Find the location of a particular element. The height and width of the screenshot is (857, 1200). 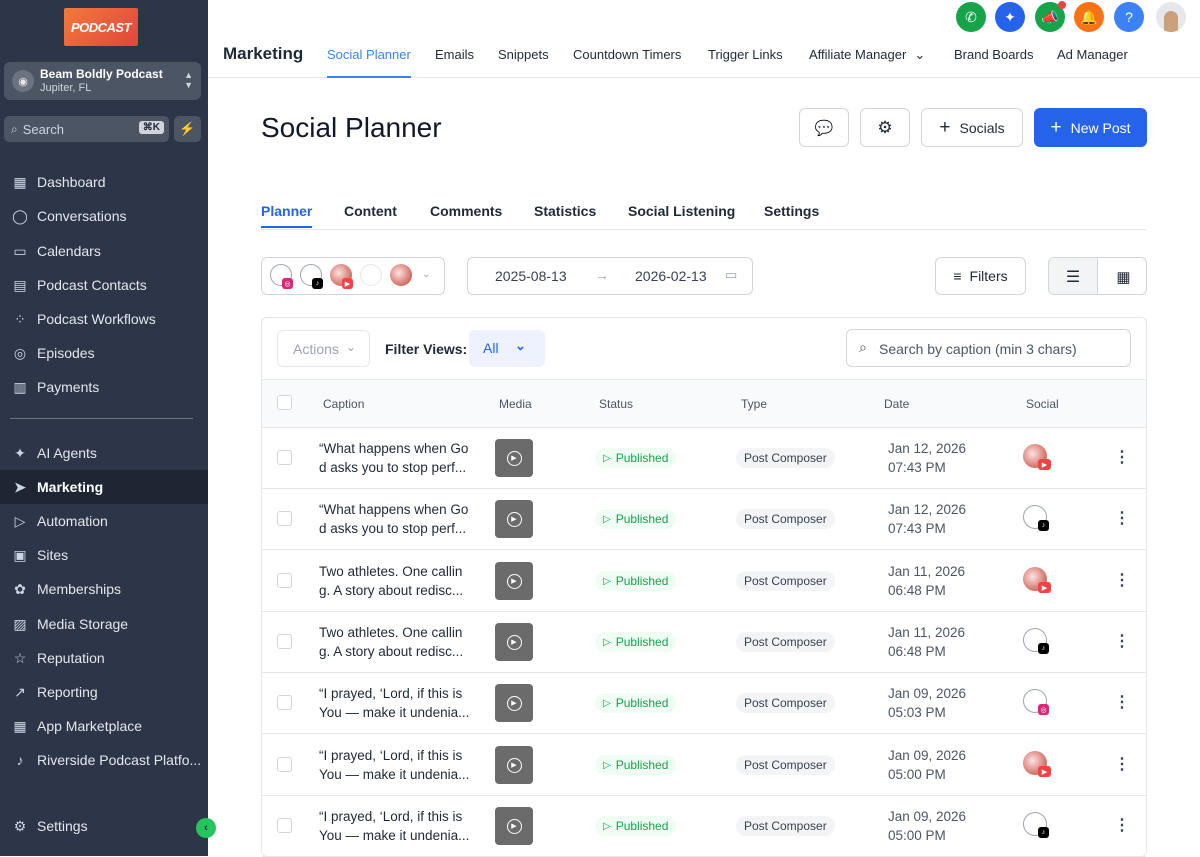

calendar-view-button: ▦ is located at coordinates (1122, 276).